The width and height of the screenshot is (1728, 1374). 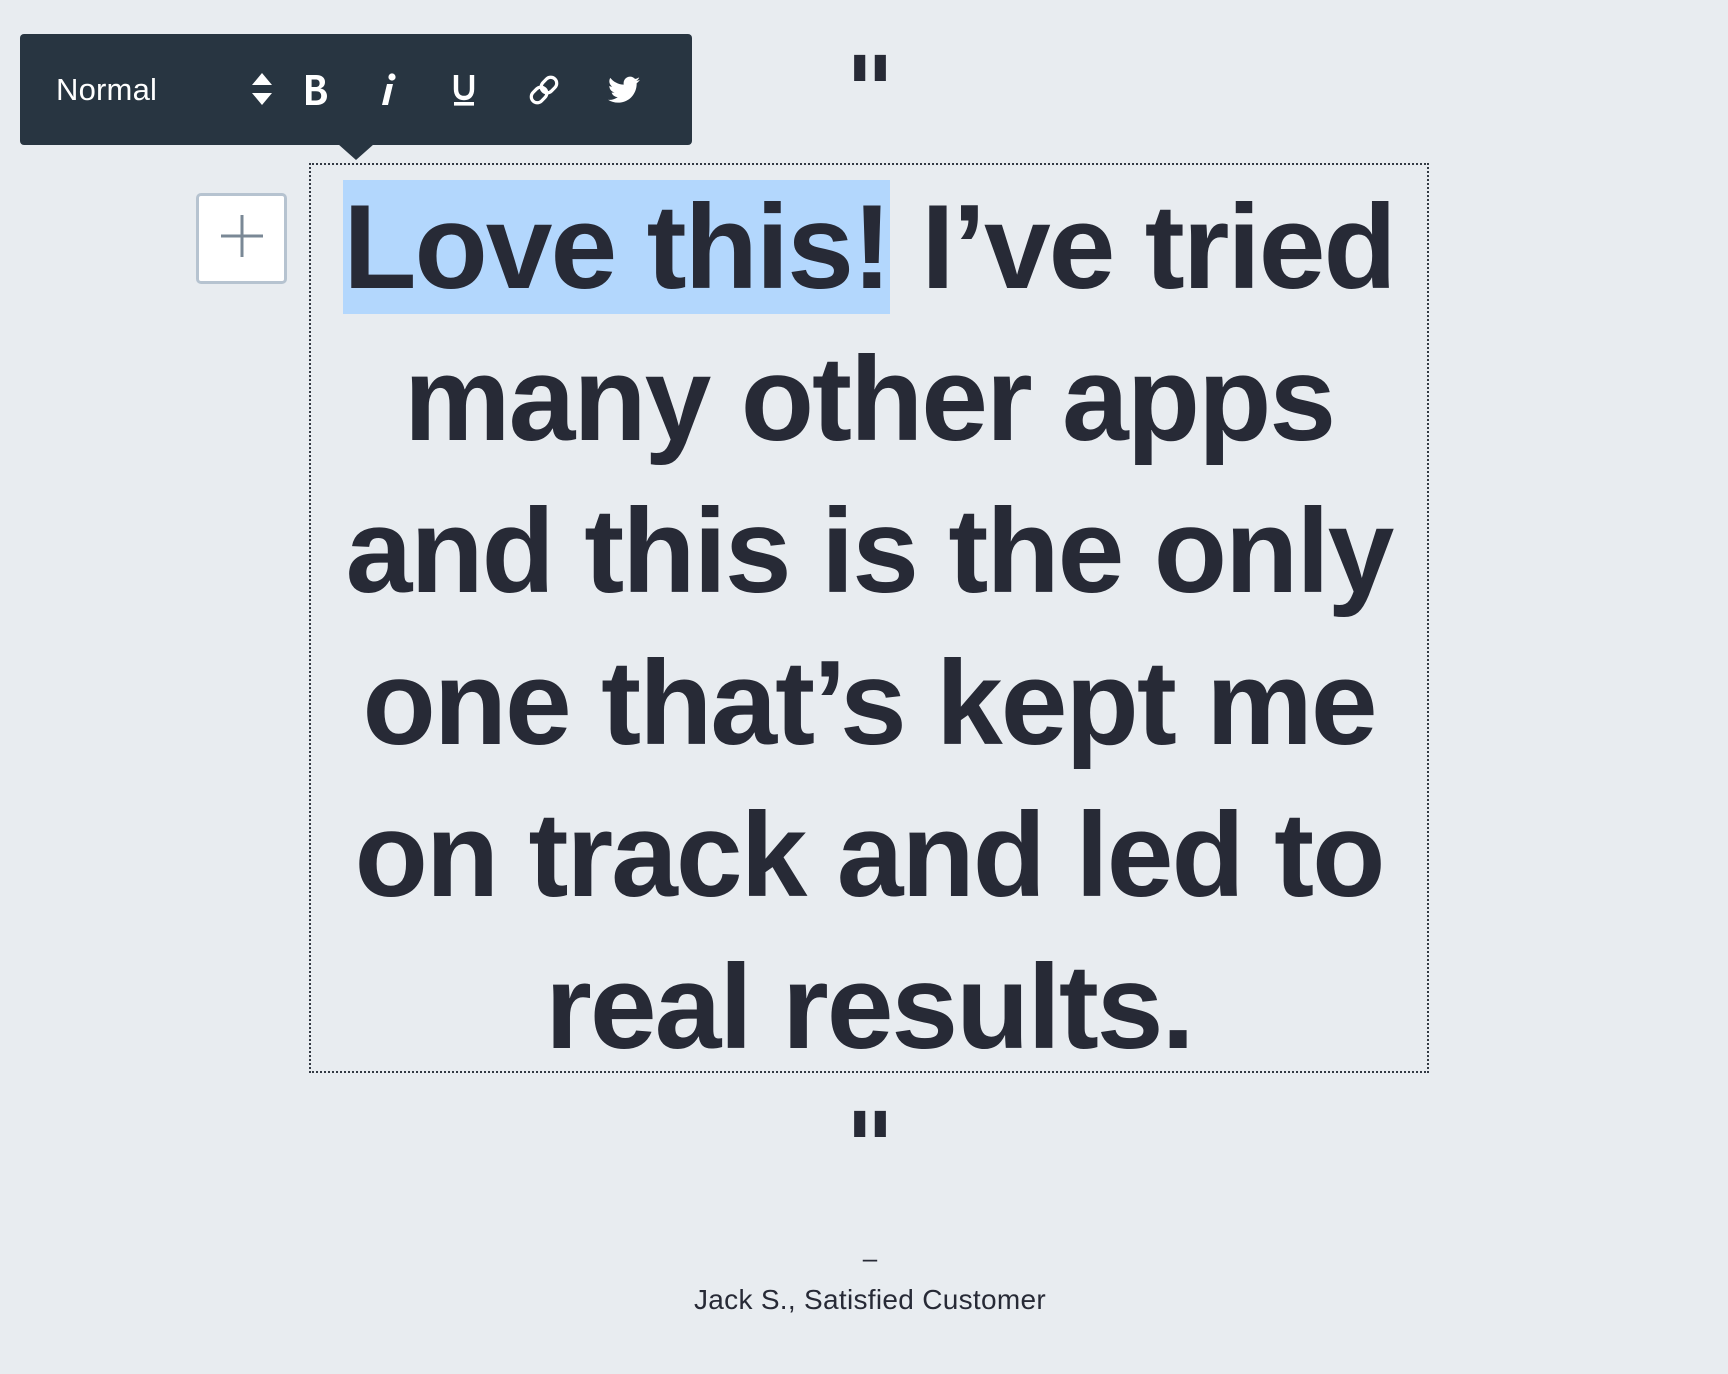 I want to click on link-button, so click(x=544, y=89).